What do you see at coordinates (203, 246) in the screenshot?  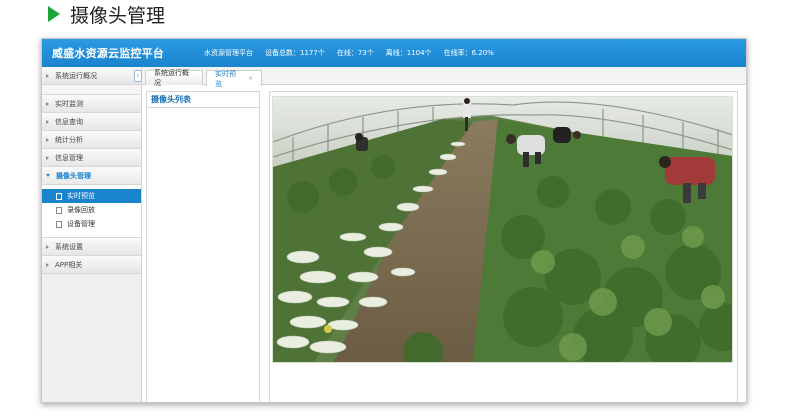 I see `camera-list-panel: 摄像头列表` at bounding box center [203, 246].